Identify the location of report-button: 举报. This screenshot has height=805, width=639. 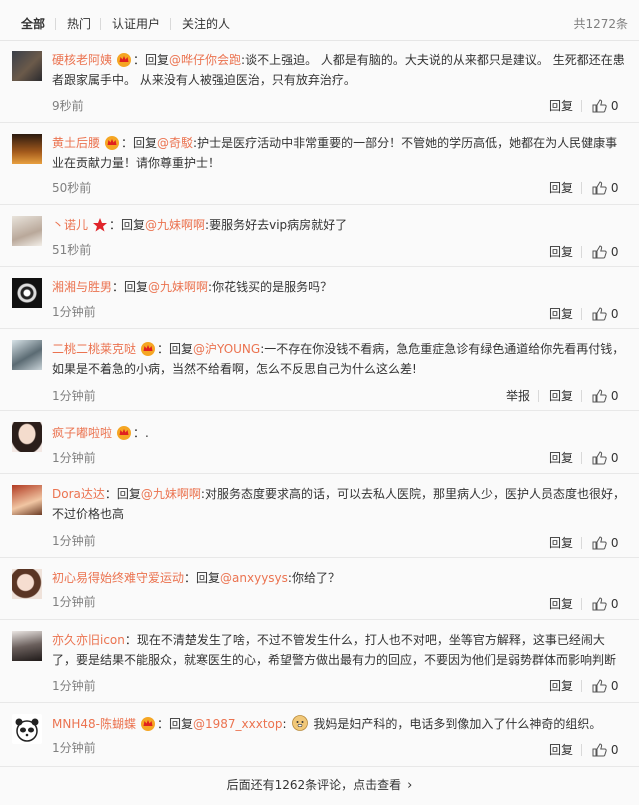
(518, 396).